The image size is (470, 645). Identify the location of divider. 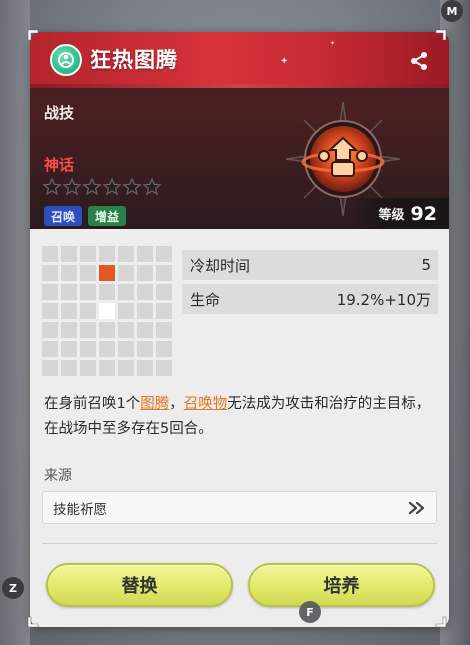
(239, 539).